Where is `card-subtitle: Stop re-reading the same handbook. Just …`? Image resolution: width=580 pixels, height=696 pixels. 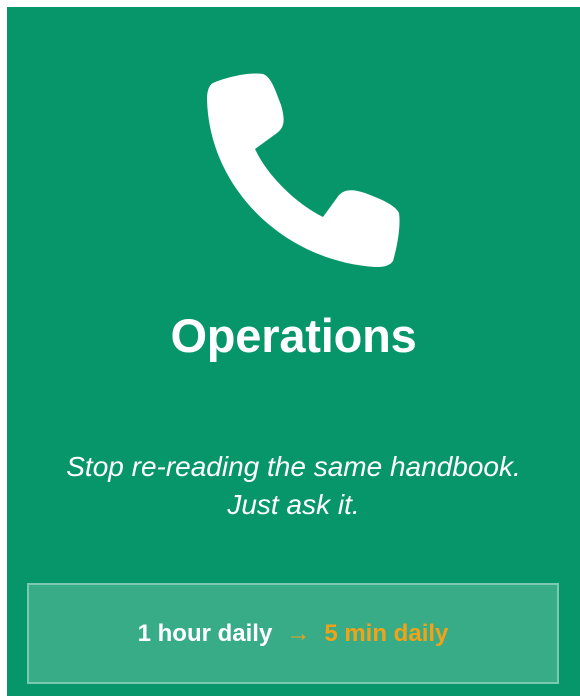
card-subtitle: Stop re-reading the same handbook. Just … is located at coordinates (293, 486).